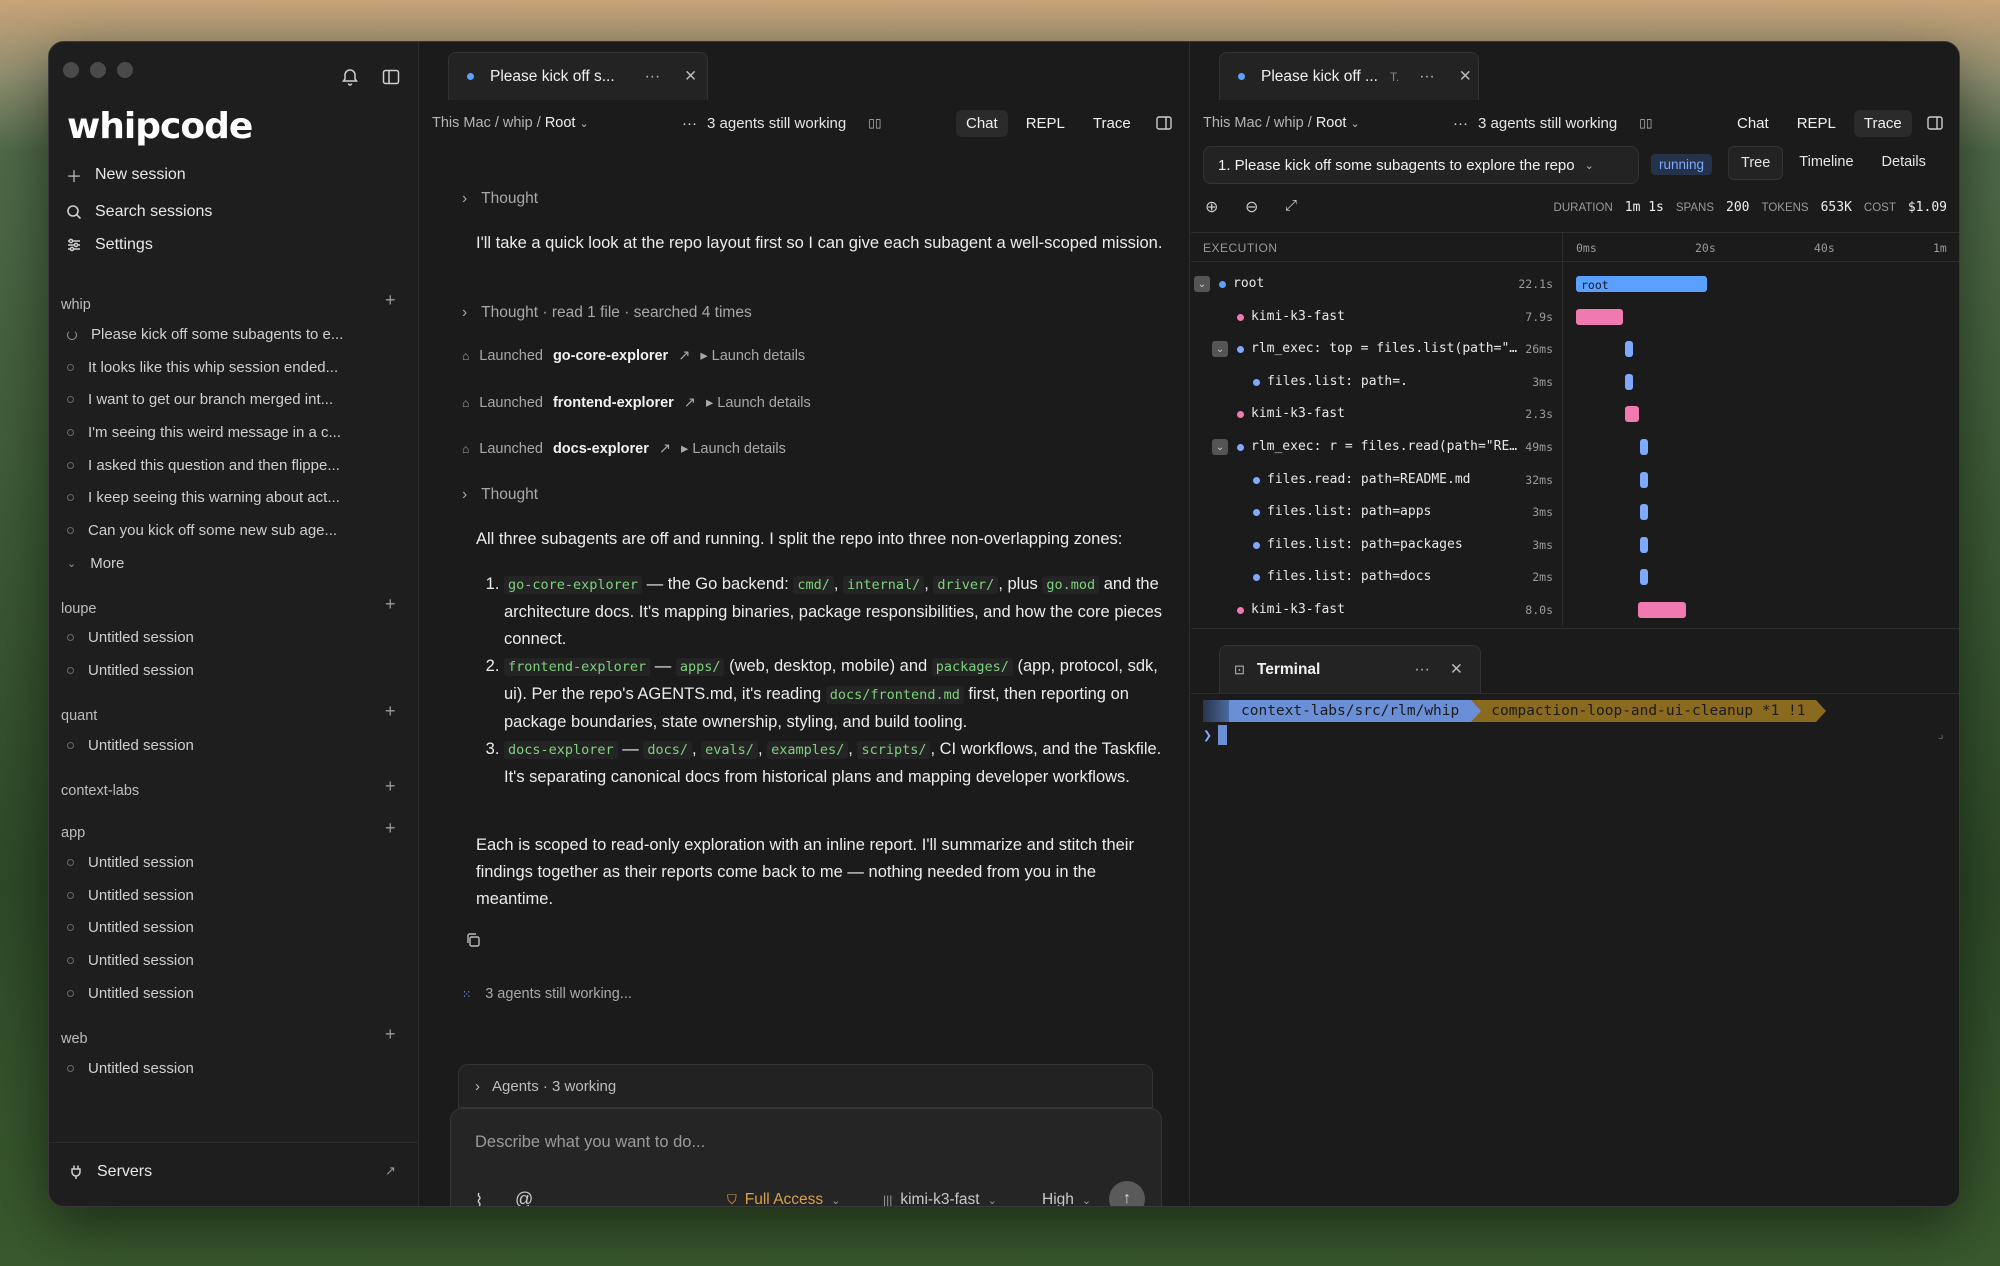 Image resolution: width=2000 pixels, height=1266 pixels. I want to click on tab-chat-session: Please kick off s... ··· ✕, so click(578, 76).